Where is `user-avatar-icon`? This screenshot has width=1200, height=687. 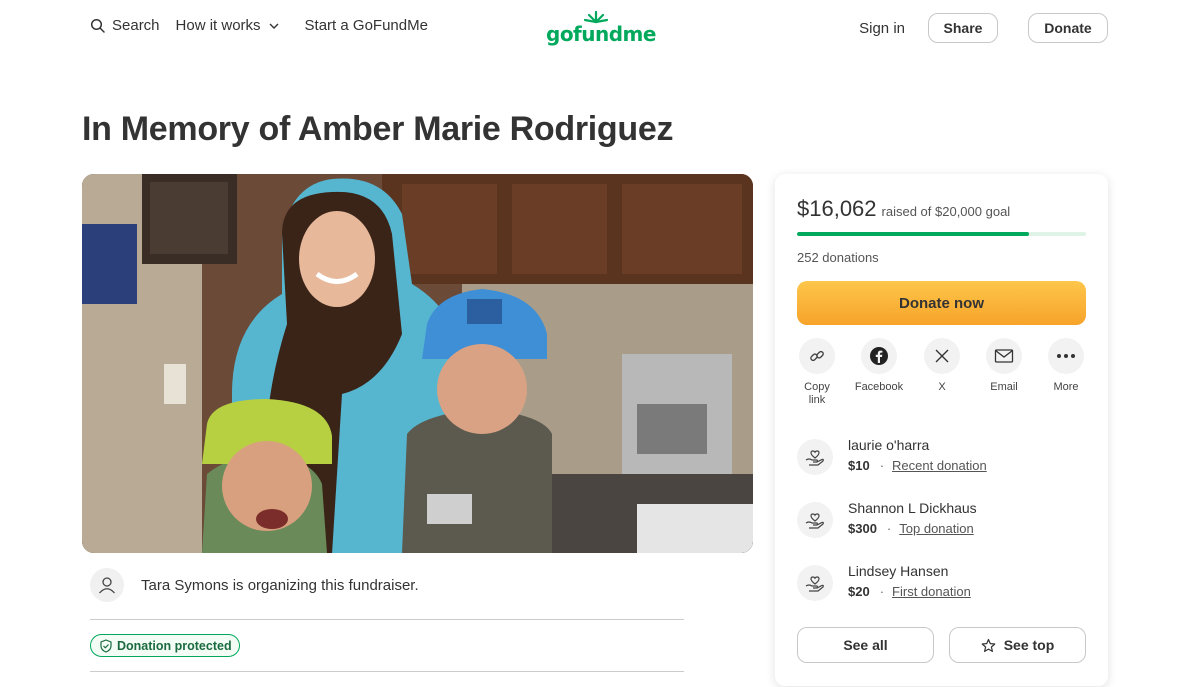 user-avatar-icon is located at coordinates (107, 585).